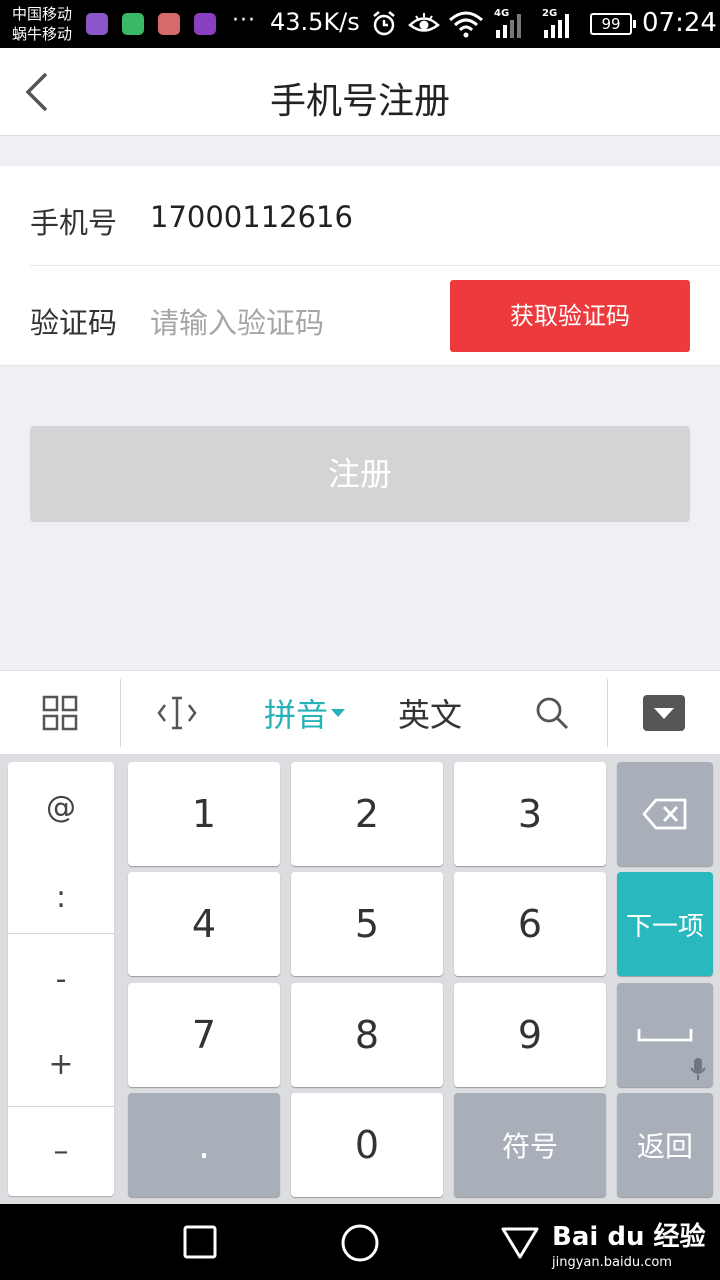 The height and width of the screenshot is (1280, 720). I want to click on pinyin-label: 拼音, so click(295, 715).